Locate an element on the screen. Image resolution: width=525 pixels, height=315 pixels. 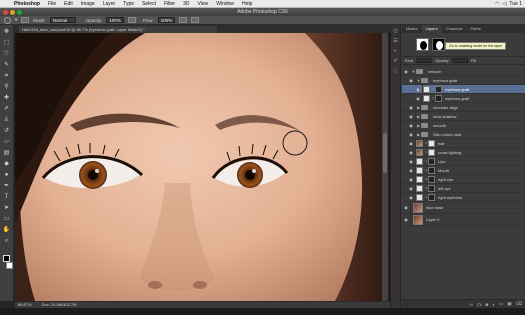
layer-row: ◉ ∞ right eye is located at coordinates (463, 179).